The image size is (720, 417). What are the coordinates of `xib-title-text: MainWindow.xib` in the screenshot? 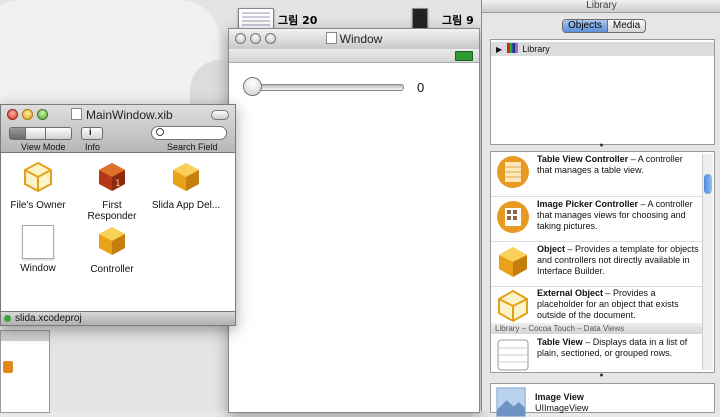 It's located at (129, 115).